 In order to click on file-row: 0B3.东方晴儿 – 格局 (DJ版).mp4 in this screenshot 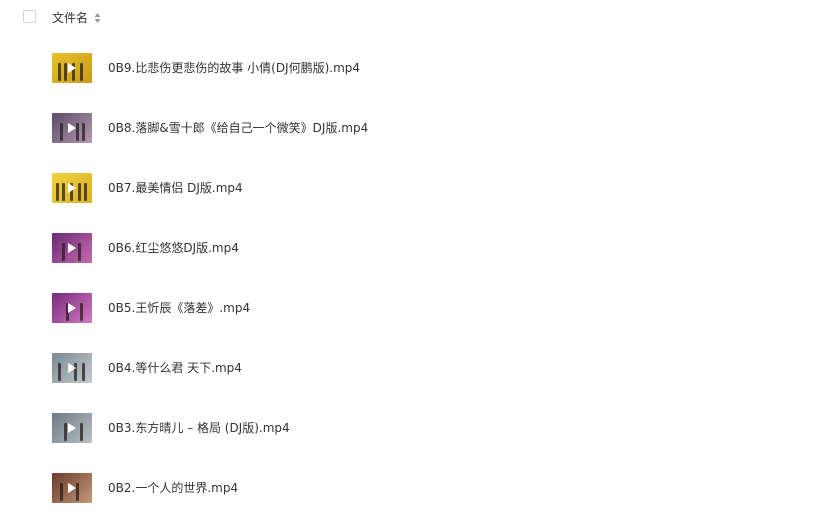, I will do `click(410, 428)`.